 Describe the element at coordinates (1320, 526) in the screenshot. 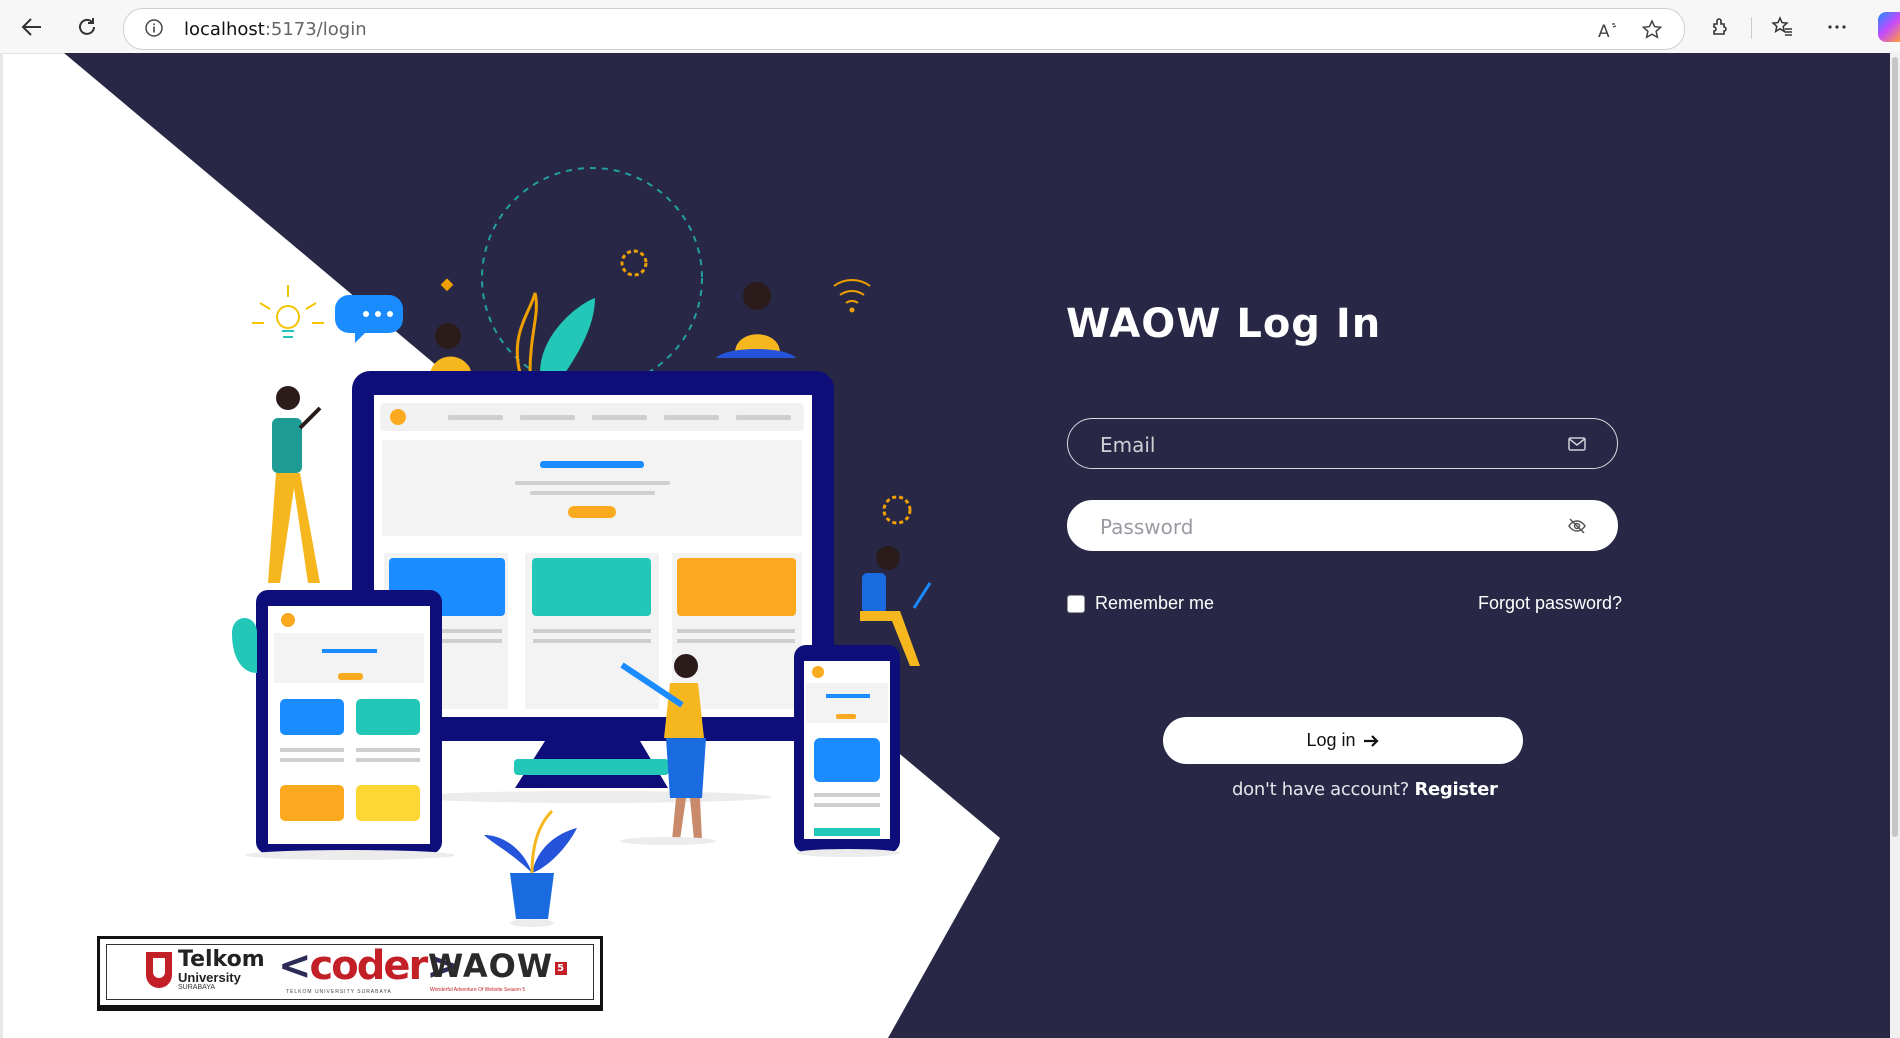

I see `password-input` at that location.